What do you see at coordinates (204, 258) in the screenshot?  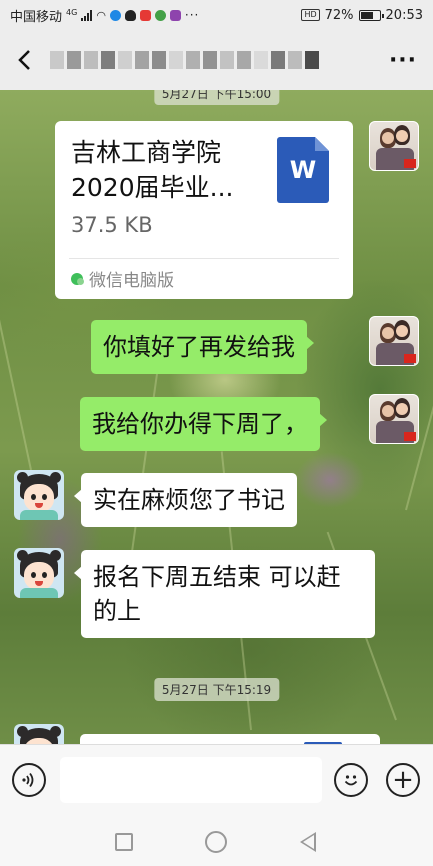 I see `file-divider` at bounding box center [204, 258].